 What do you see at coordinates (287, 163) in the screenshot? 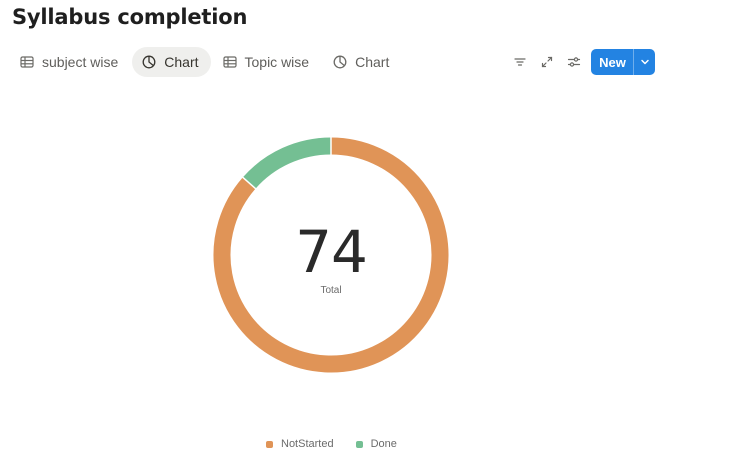
I see `donut-slice-done` at bounding box center [287, 163].